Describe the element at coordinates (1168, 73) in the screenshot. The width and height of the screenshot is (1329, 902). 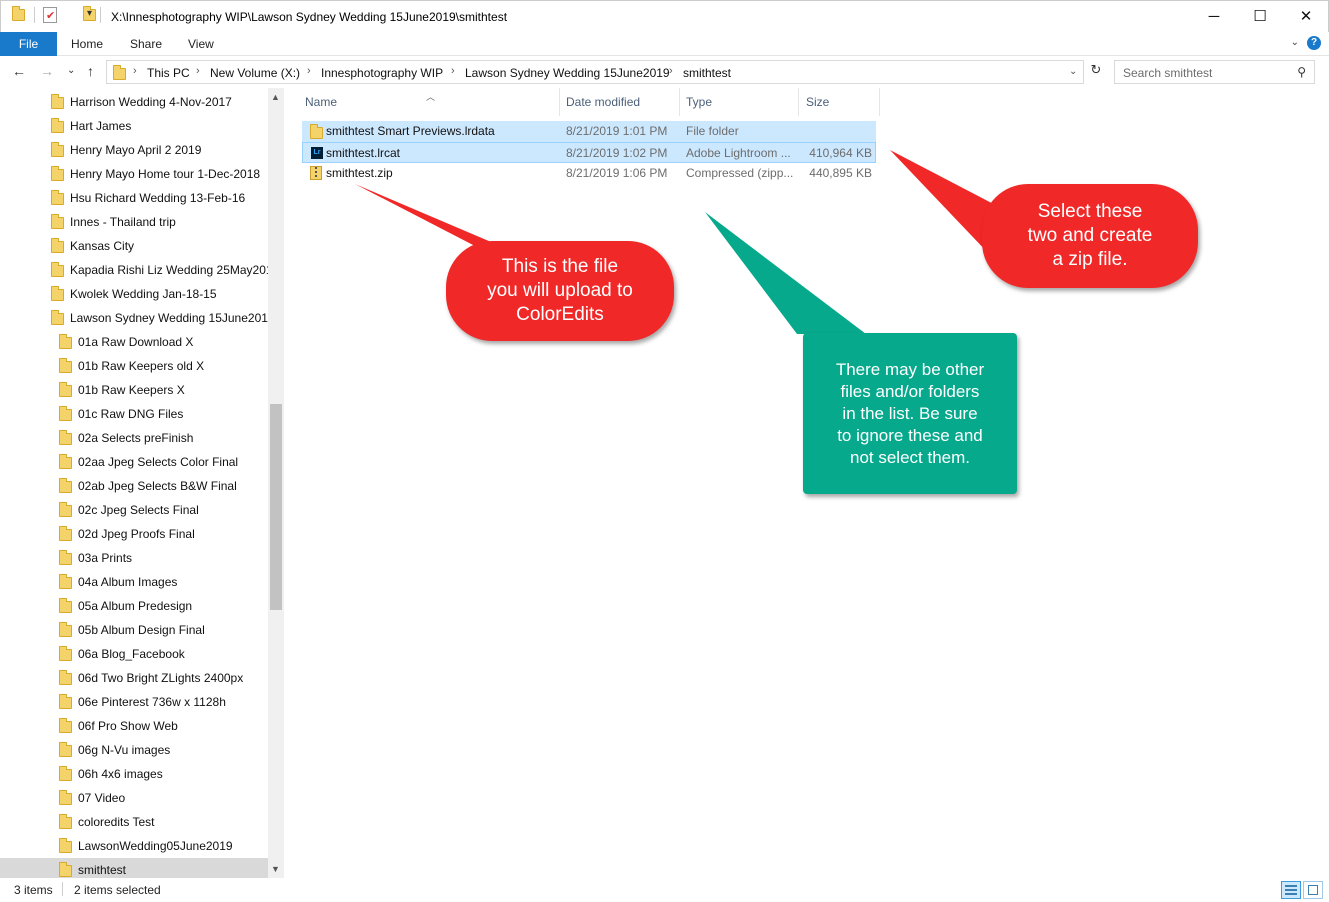
I see `search-placeholder: Search smithtest` at that location.